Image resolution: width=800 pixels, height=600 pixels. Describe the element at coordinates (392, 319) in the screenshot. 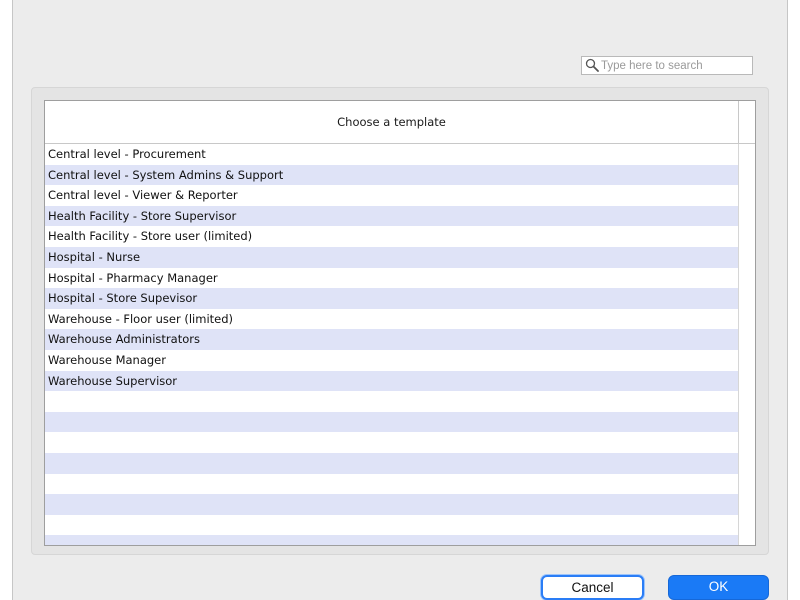

I see `template-row: Warehouse - Floor user (limited)` at that location.